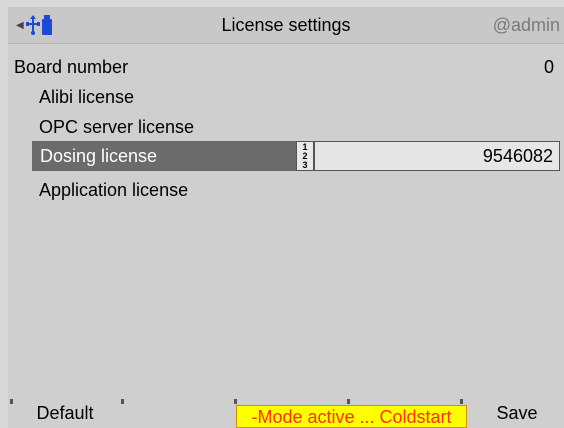 Image resolution: width=564 pixels, height=428 pixels. I want to click on dosing-license-input: 9546082, so click(437, 156).